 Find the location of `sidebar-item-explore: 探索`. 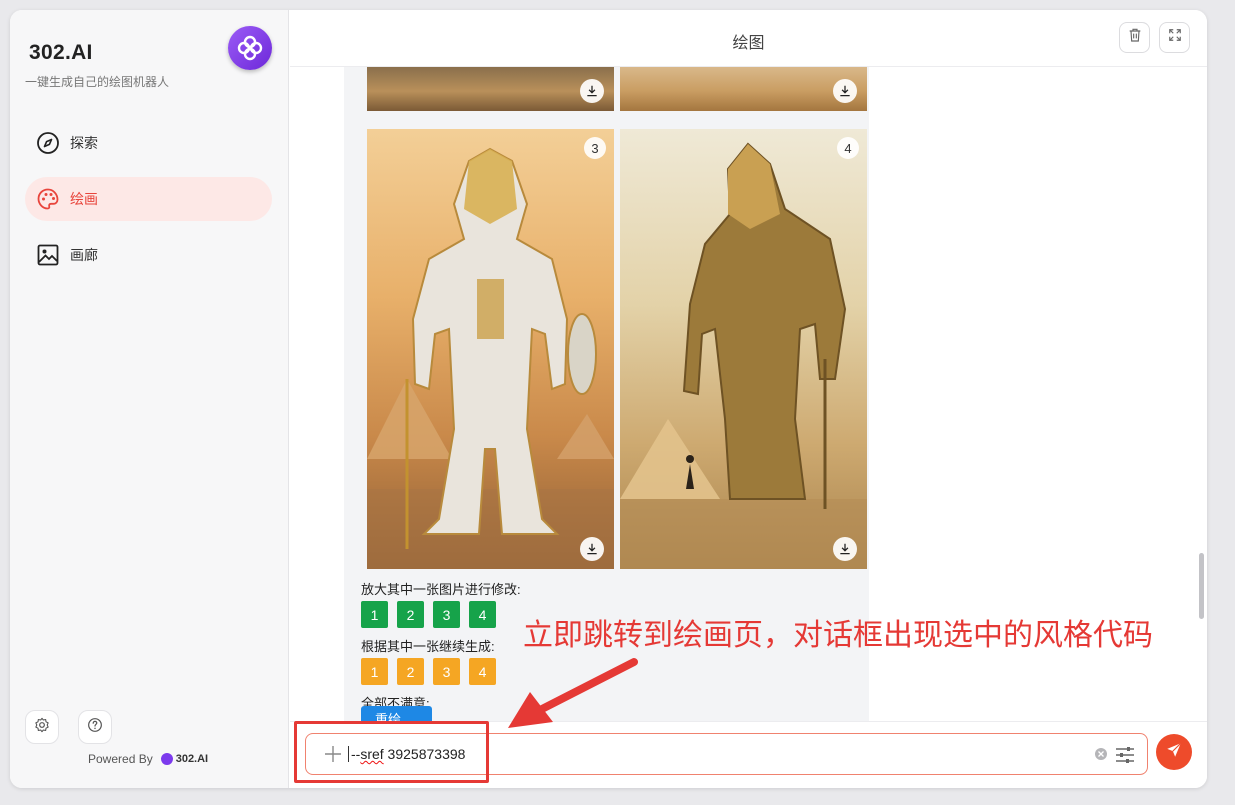

sidebar-item-explore: 探索 is located at coordinates (148, 143).